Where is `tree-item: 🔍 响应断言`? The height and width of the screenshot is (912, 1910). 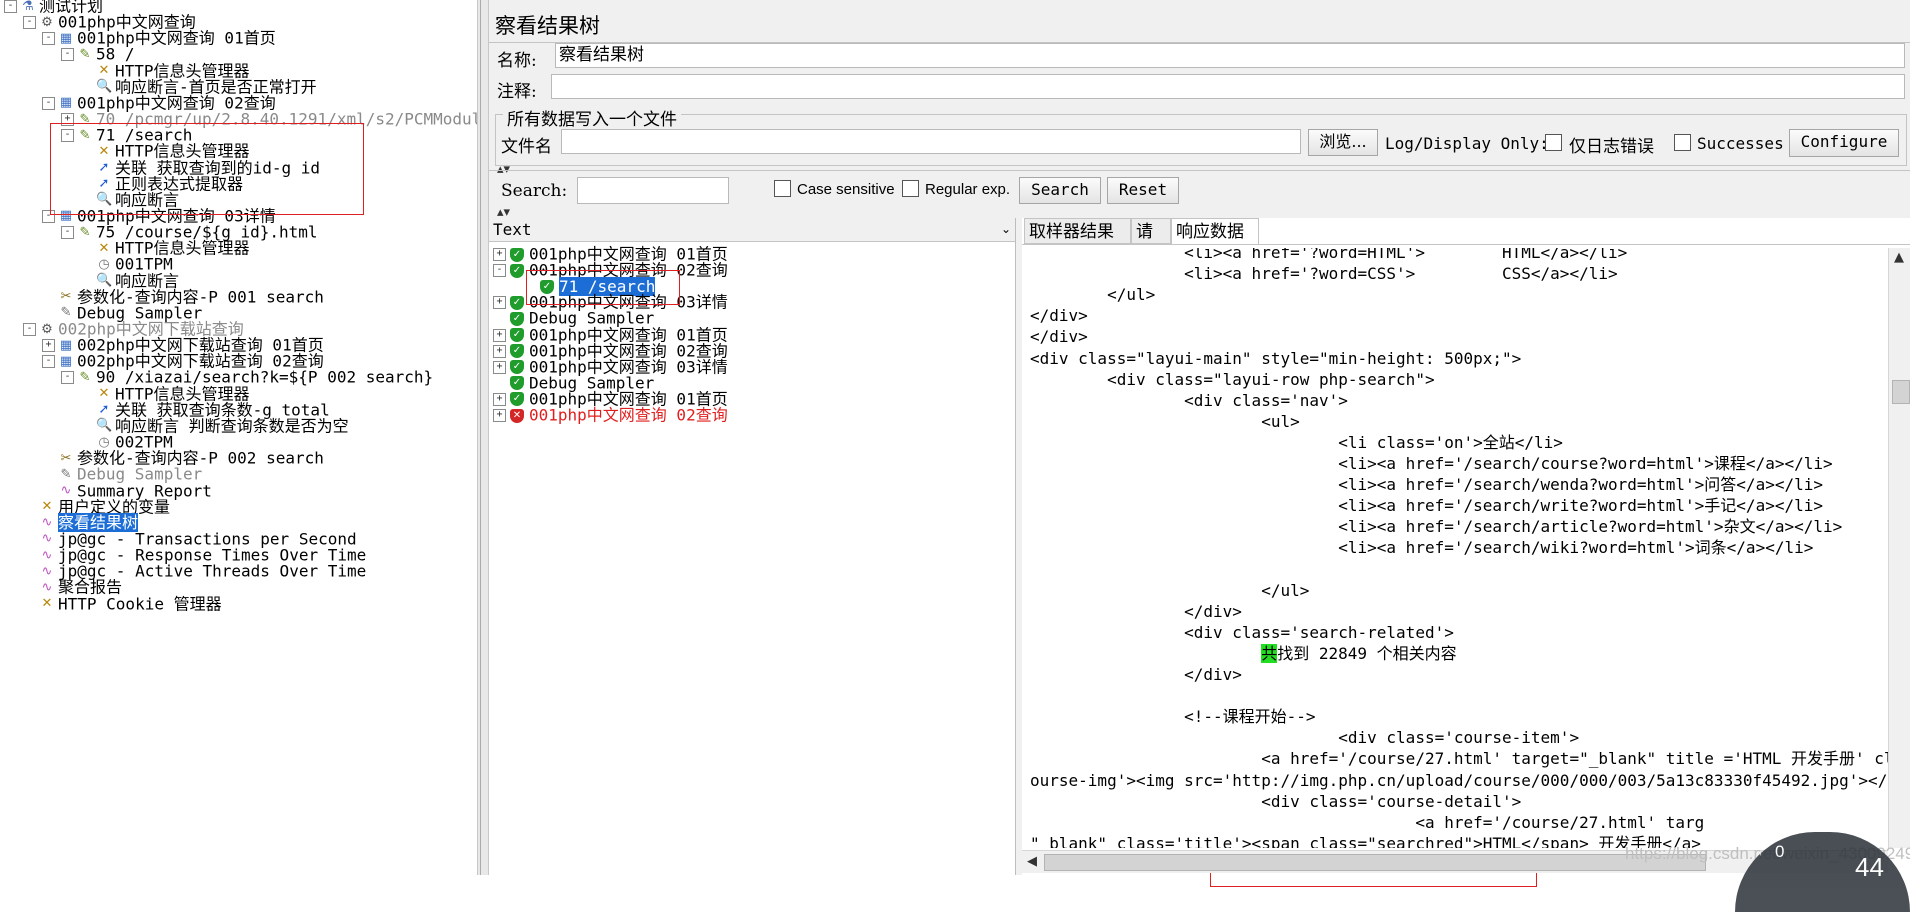 tree-item: 🔍 响应断言 is located at coordinates (129, 281).